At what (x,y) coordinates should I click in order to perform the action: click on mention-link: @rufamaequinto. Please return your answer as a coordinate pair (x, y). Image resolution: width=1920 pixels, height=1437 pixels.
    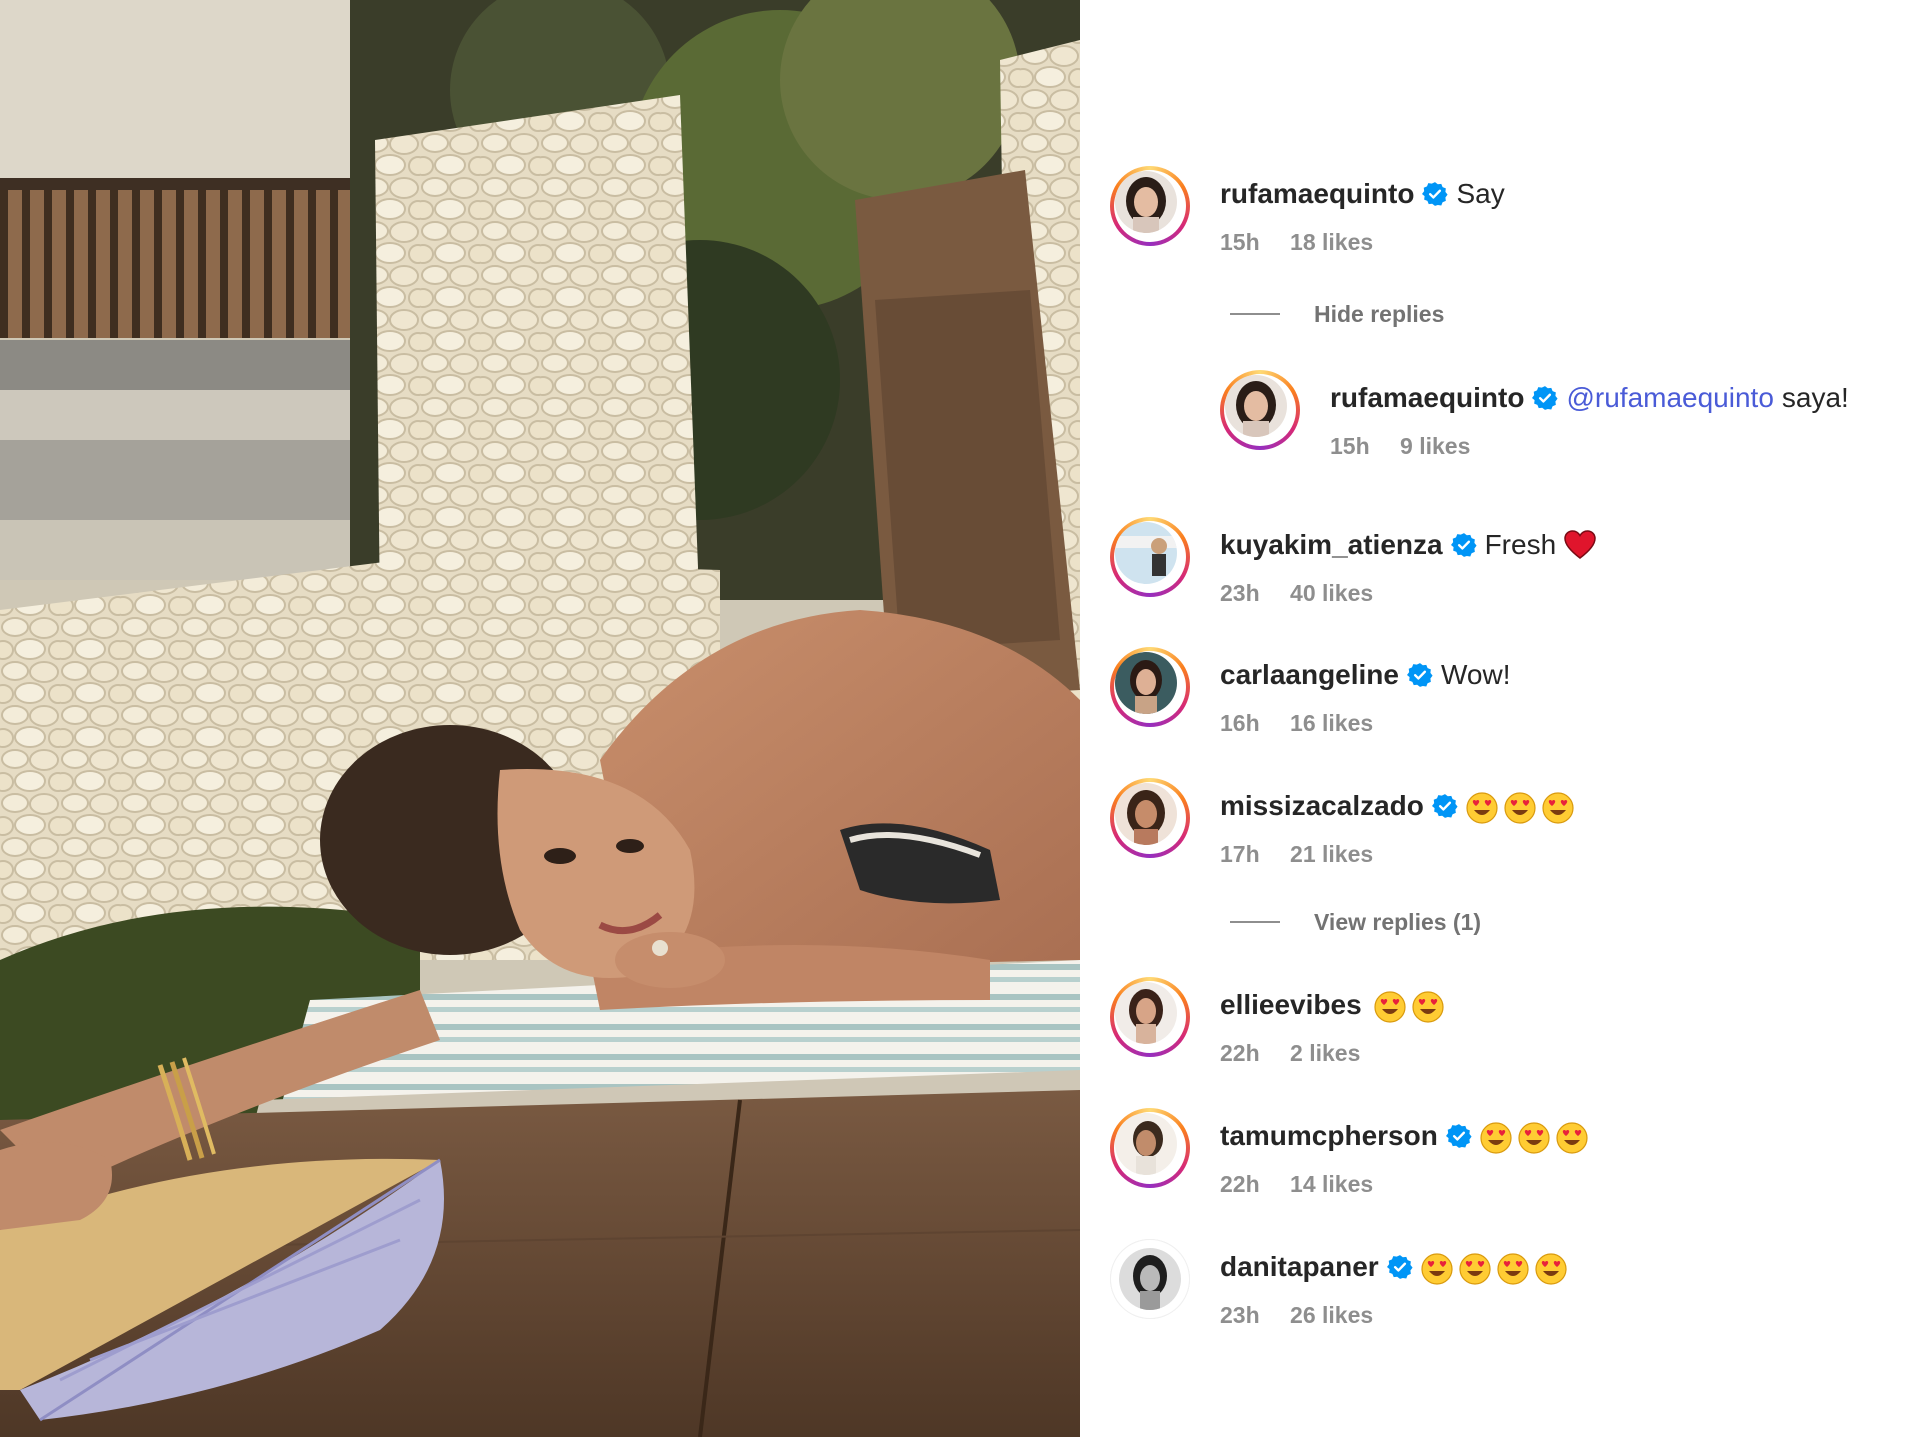
    Looking at the image, I should click on (1669, 398).